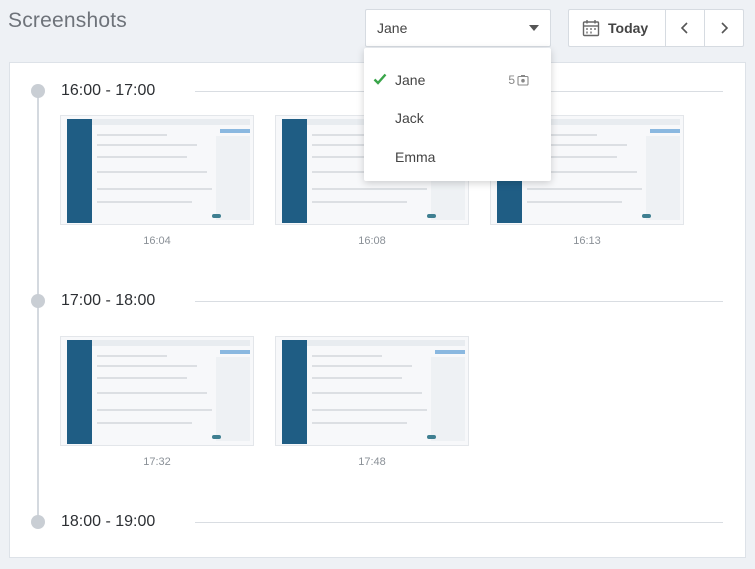 The image size is (755, 569). Describe the element at coordinates (392, 28) in the screenshot. I see `user-select-value: Jane` at that location.